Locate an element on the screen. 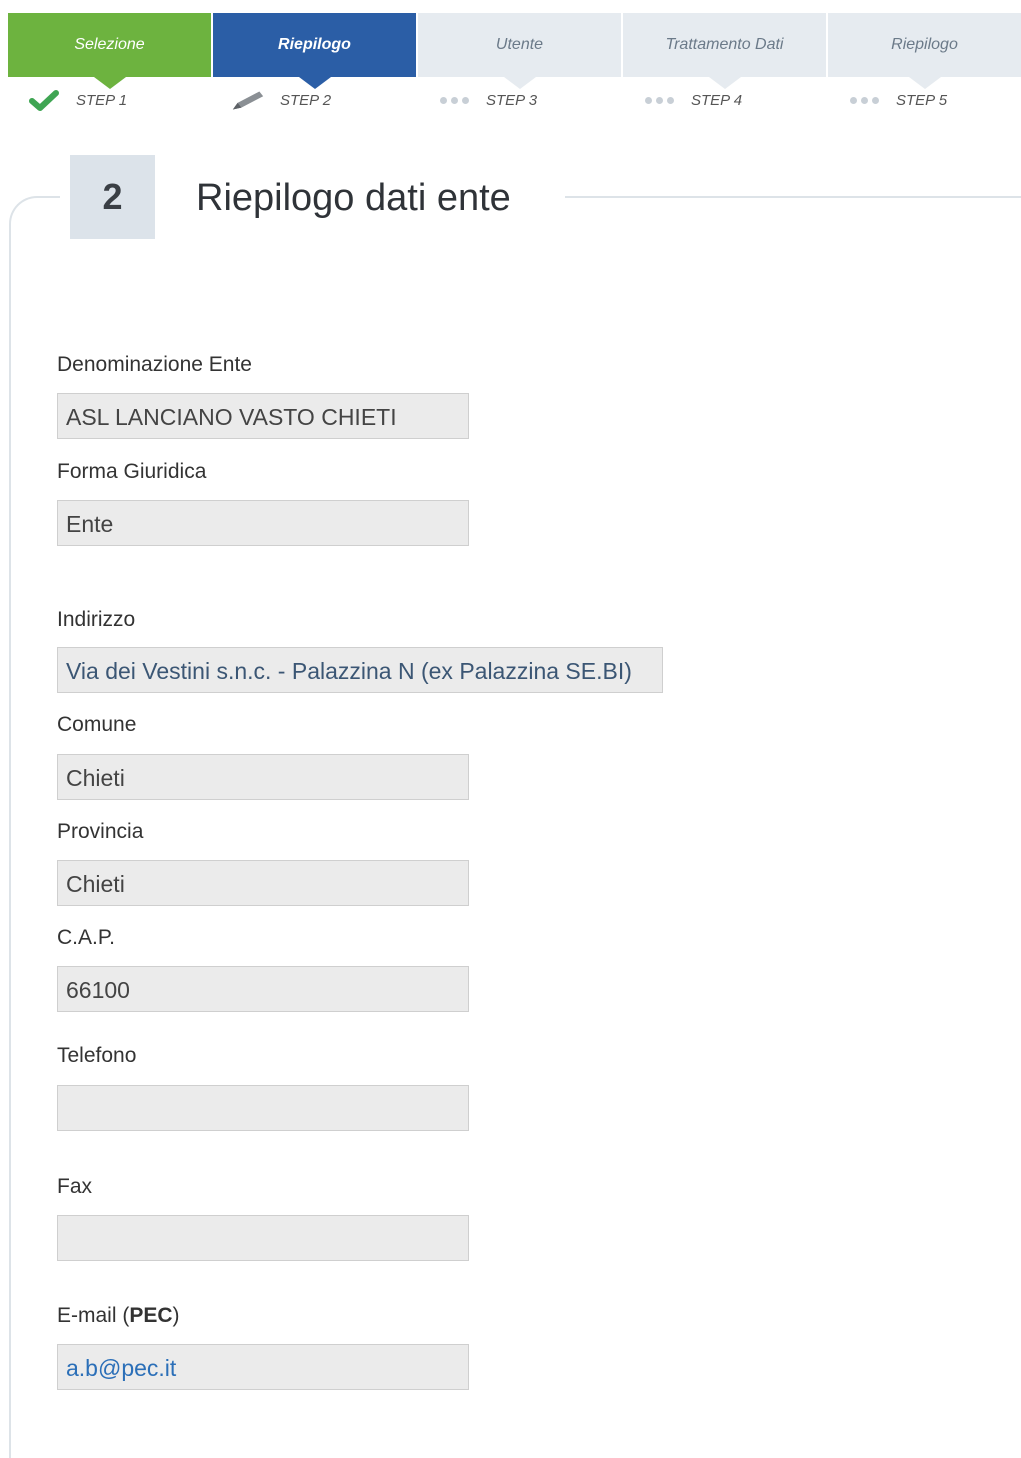 Image resolution: width=1021 pixels, height=1458 pixels. telefono-label: Telefono is located at coordinates (97, 1055).